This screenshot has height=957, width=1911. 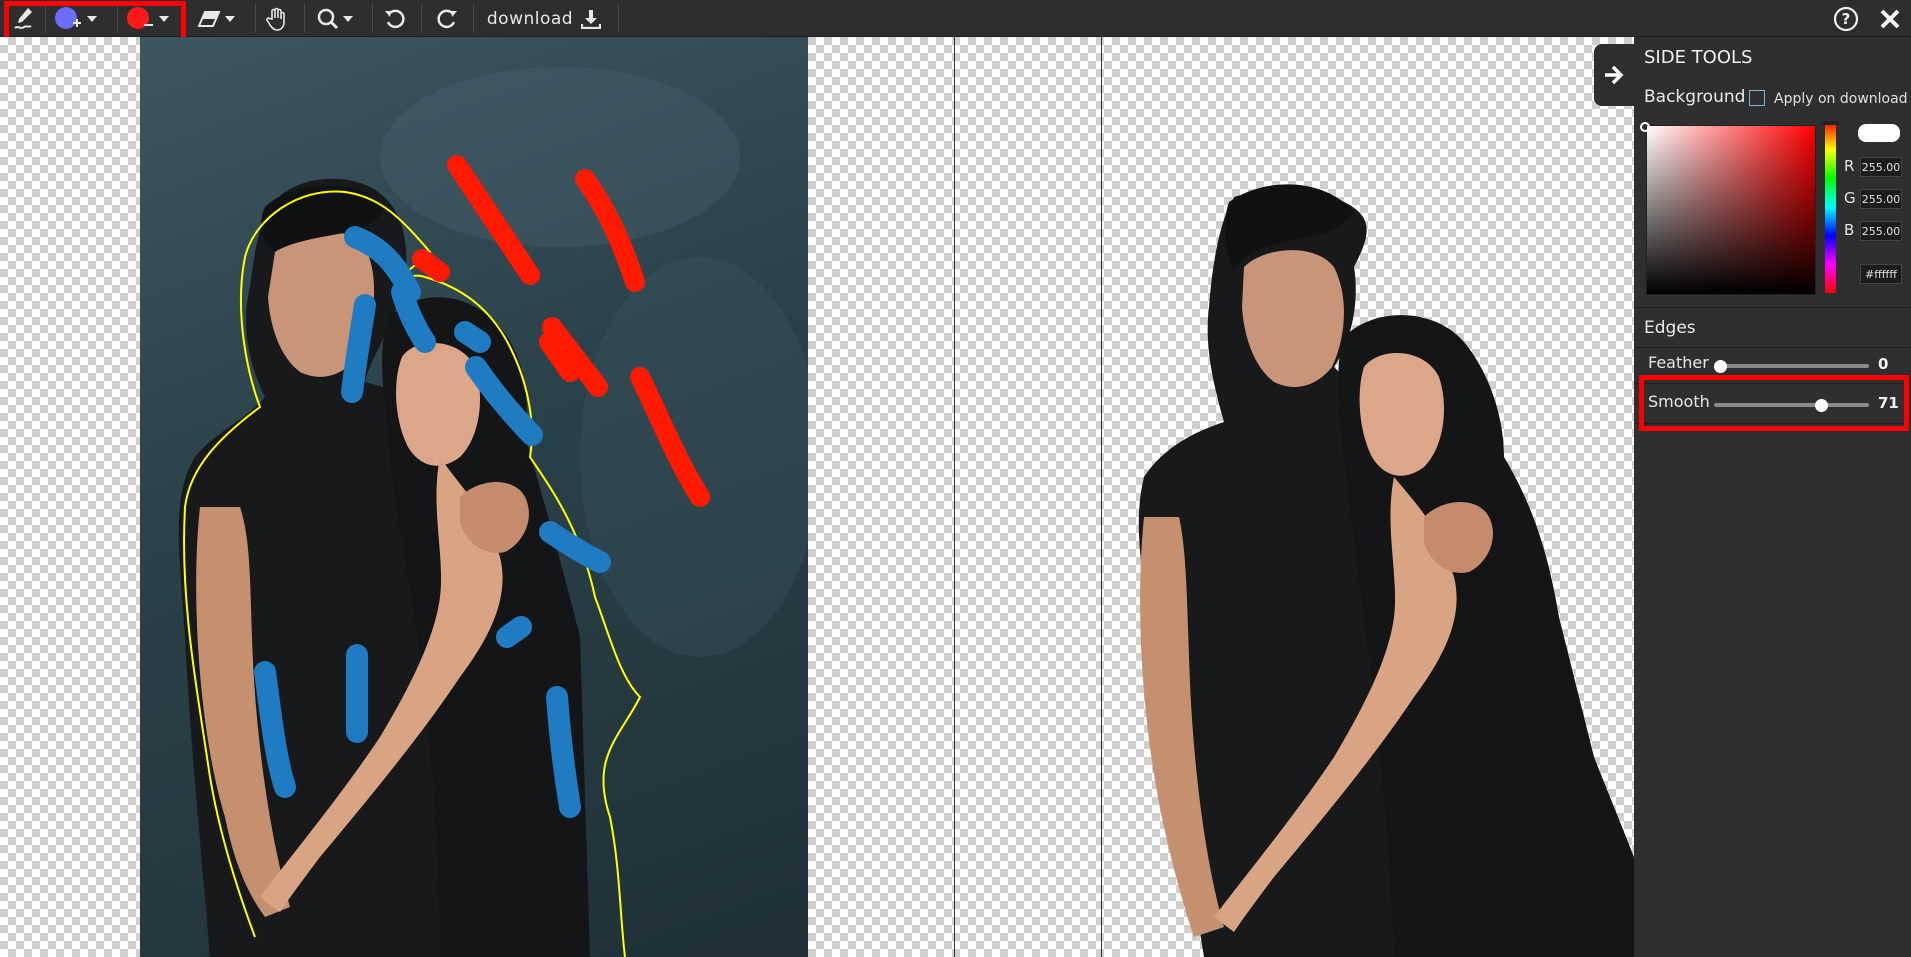 What do you see at coordinates (1849, 166) in the screenshot?
I see `red-channel-label: R` at bounding box center [1849, 166].